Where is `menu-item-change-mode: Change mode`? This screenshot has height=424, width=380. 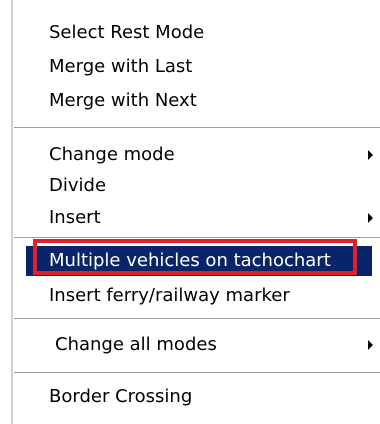
menu-item-change-mode: Change mode is located at coordinates (195, 155).